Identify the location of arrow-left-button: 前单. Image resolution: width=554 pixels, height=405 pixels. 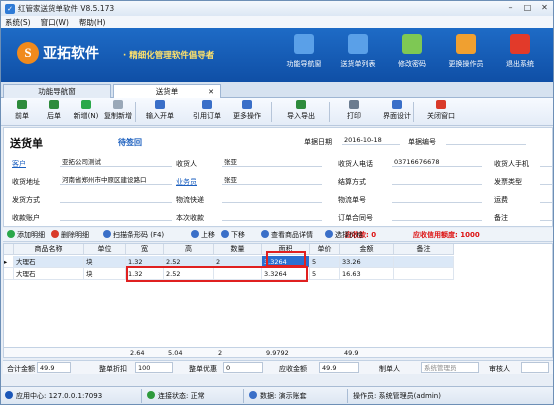
(22, 110).